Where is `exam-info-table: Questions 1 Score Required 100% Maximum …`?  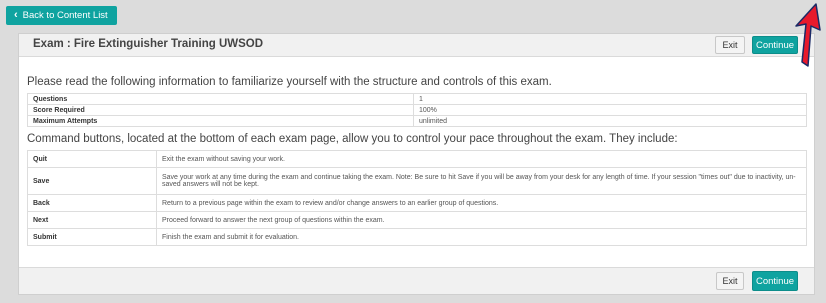
exam-info-table: Questions 1 Score Required 100% Maximum … is located at coordinates (417, 110).